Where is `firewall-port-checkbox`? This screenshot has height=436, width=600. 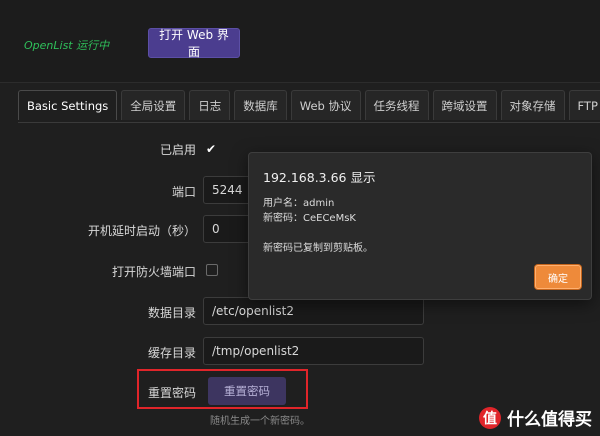 firewall-port-checkbox is located at coordinates (212, 270).